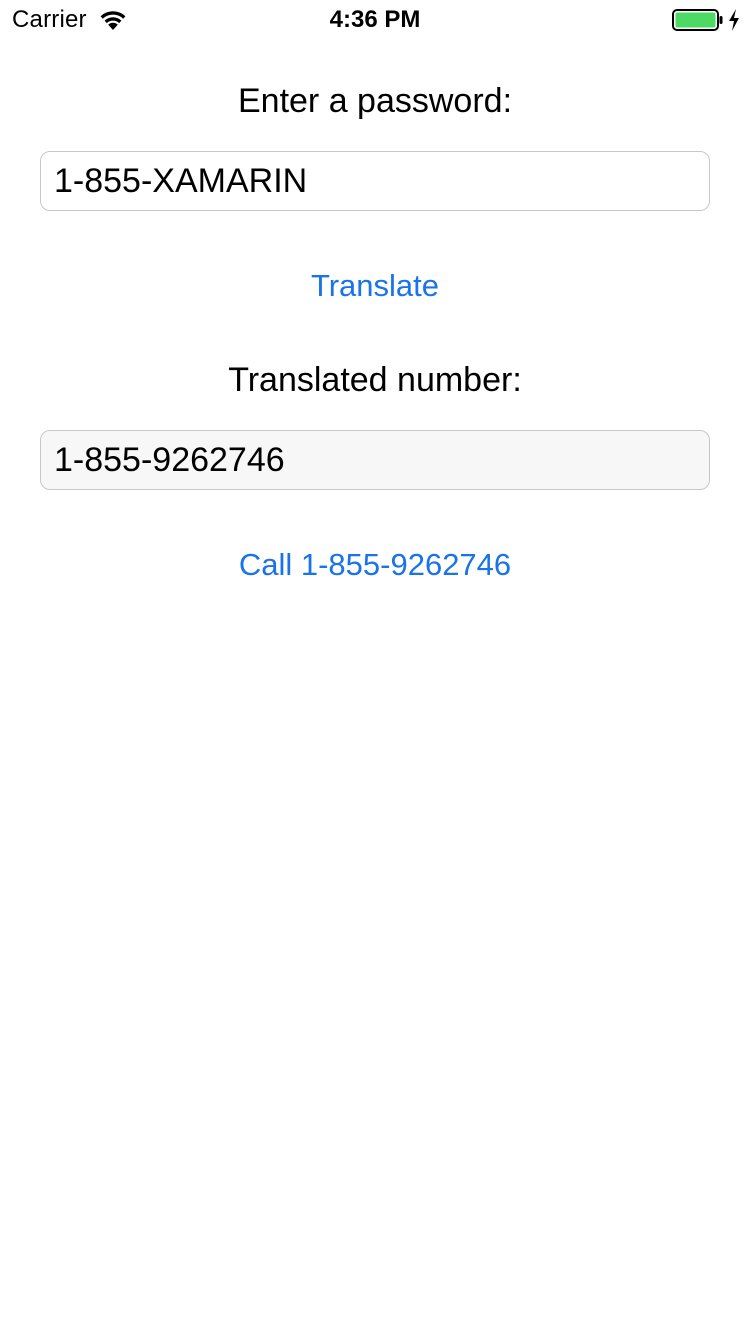 Image resolution: width=750 pixels, height=1334 pixels. What do you see at coordinates (375, 460) in the screenshot?
I see `translated-number-field` at bounding box center [375, 460].